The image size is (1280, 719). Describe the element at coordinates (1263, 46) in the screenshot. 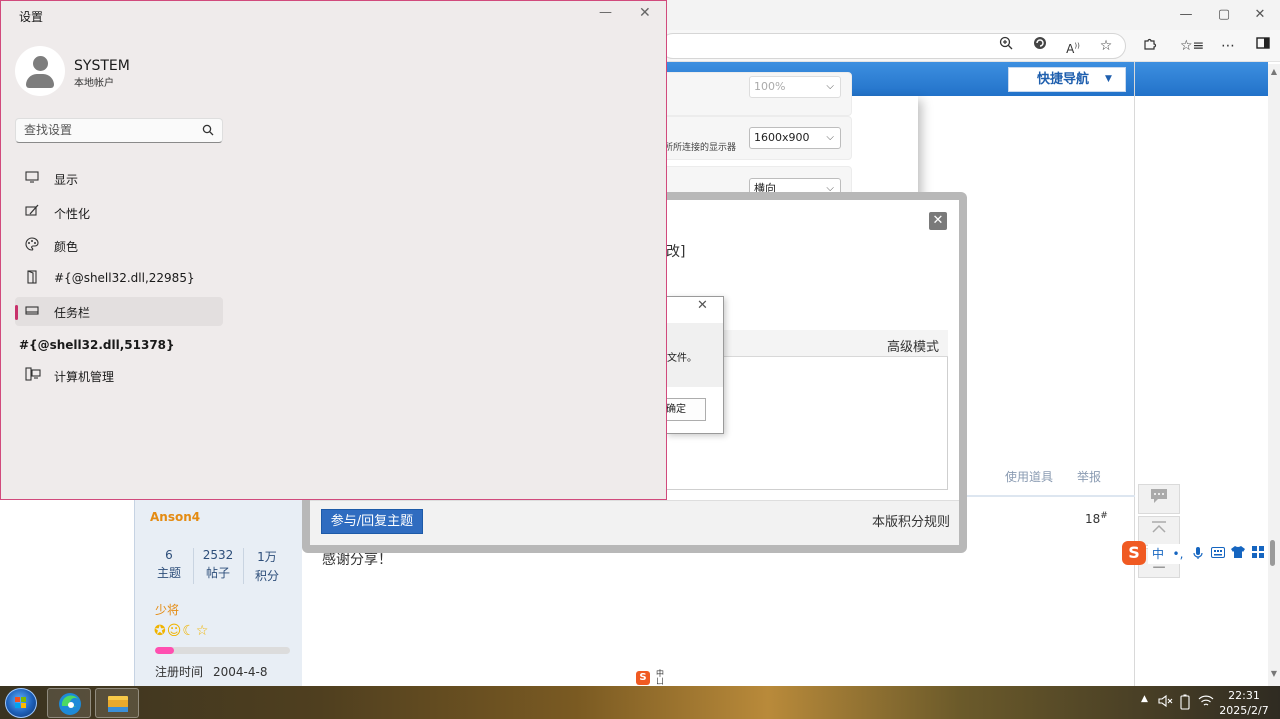

I see `sidebar-toggle-icon` at that location.